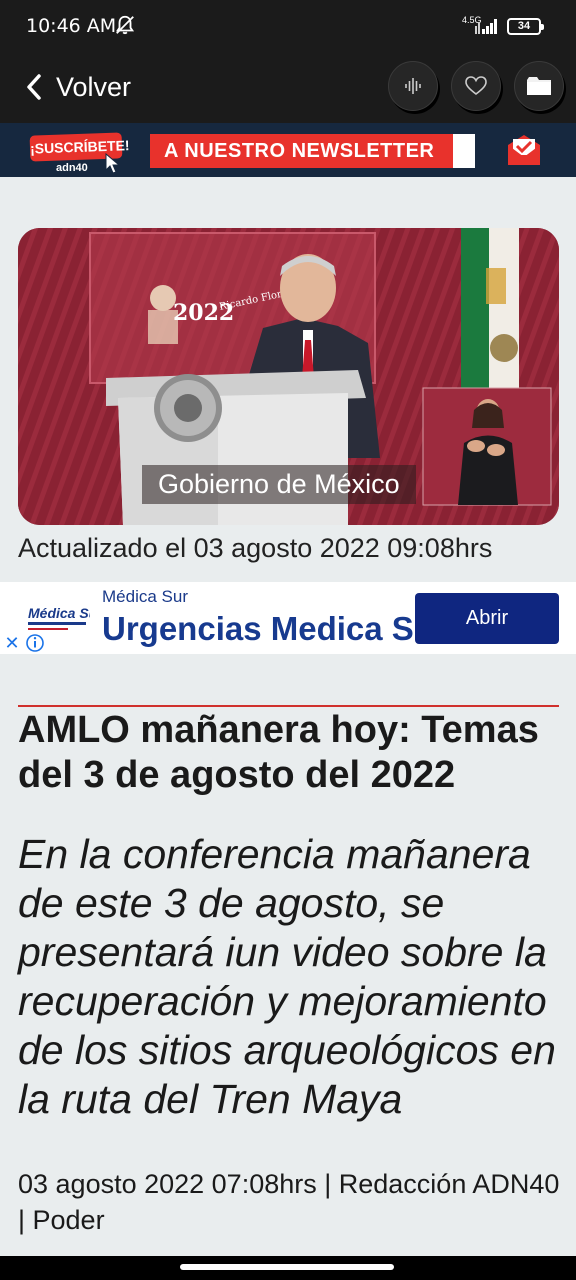 The width and height of the screenshot is (576, 1280). Describe the element at coordinates (524, 150) in the screenshot. I see `mail-icon` at that location.